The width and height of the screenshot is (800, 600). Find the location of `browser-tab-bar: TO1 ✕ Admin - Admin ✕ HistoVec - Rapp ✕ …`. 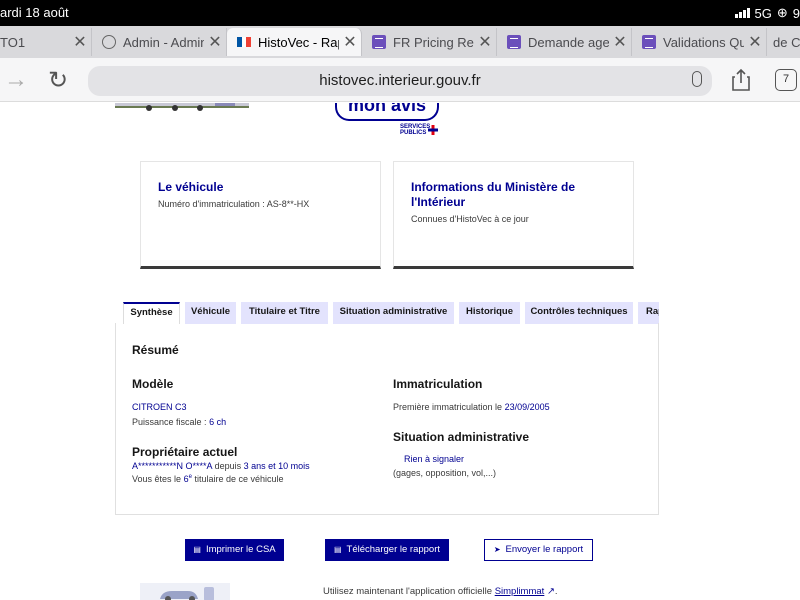

browser-tab-bar: TO1 ✕ Admin - Admin ✕ HistoVec - Rapp ✕ … is located at coordinates (400, 42).